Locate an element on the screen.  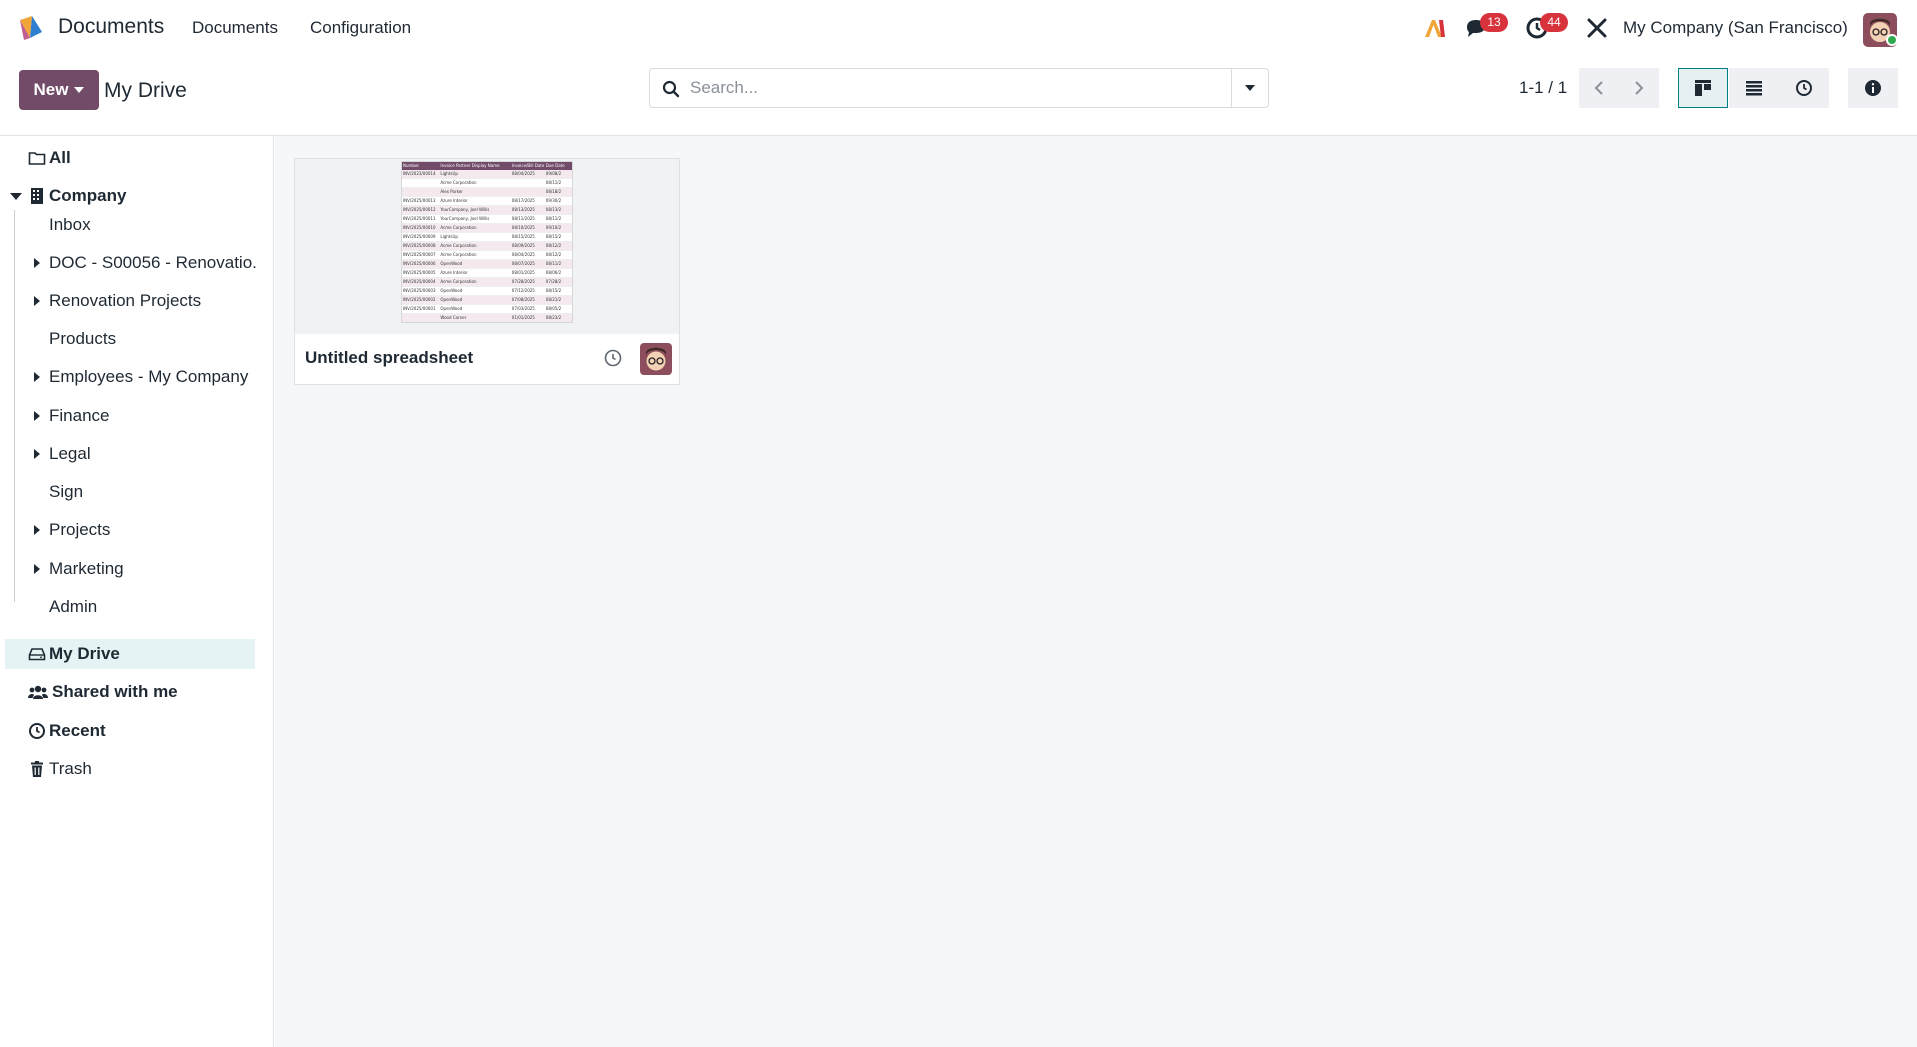
sidebar-item-label: Employees - My Company is located at coordinates (149, 376).